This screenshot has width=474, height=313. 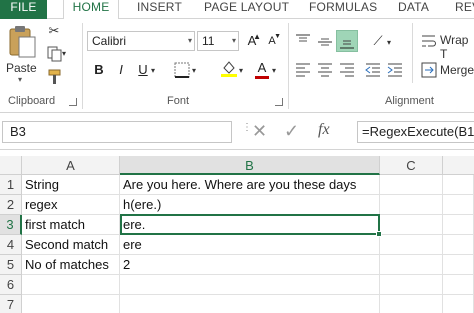 I want to click on font-color-button: A, so click(x=262, y=69).